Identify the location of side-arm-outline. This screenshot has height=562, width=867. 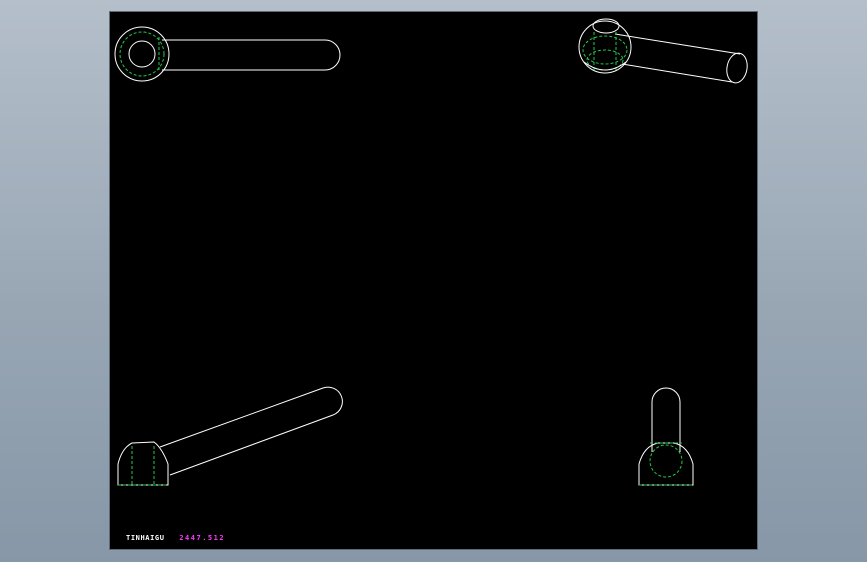
(666, 419).